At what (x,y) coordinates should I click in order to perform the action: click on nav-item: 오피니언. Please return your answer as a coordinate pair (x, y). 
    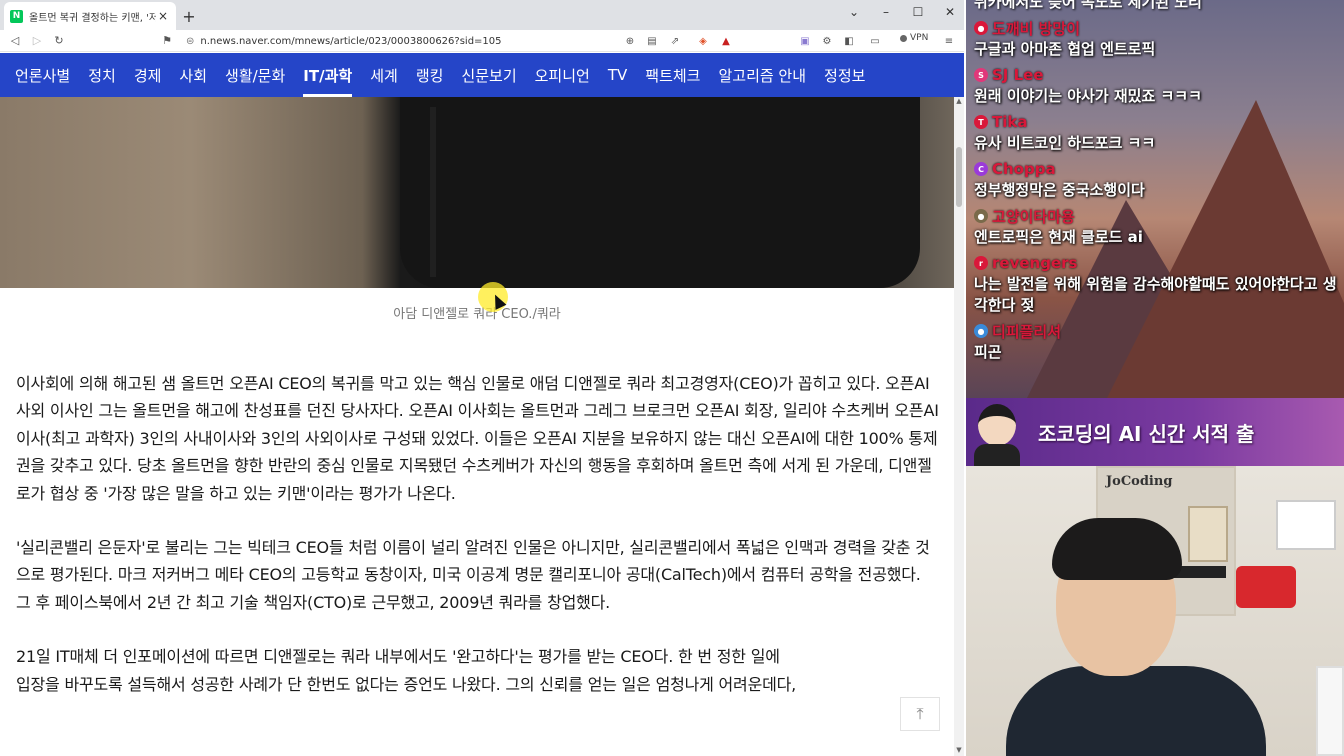
    Looking at the image, I should click on (562, 75).